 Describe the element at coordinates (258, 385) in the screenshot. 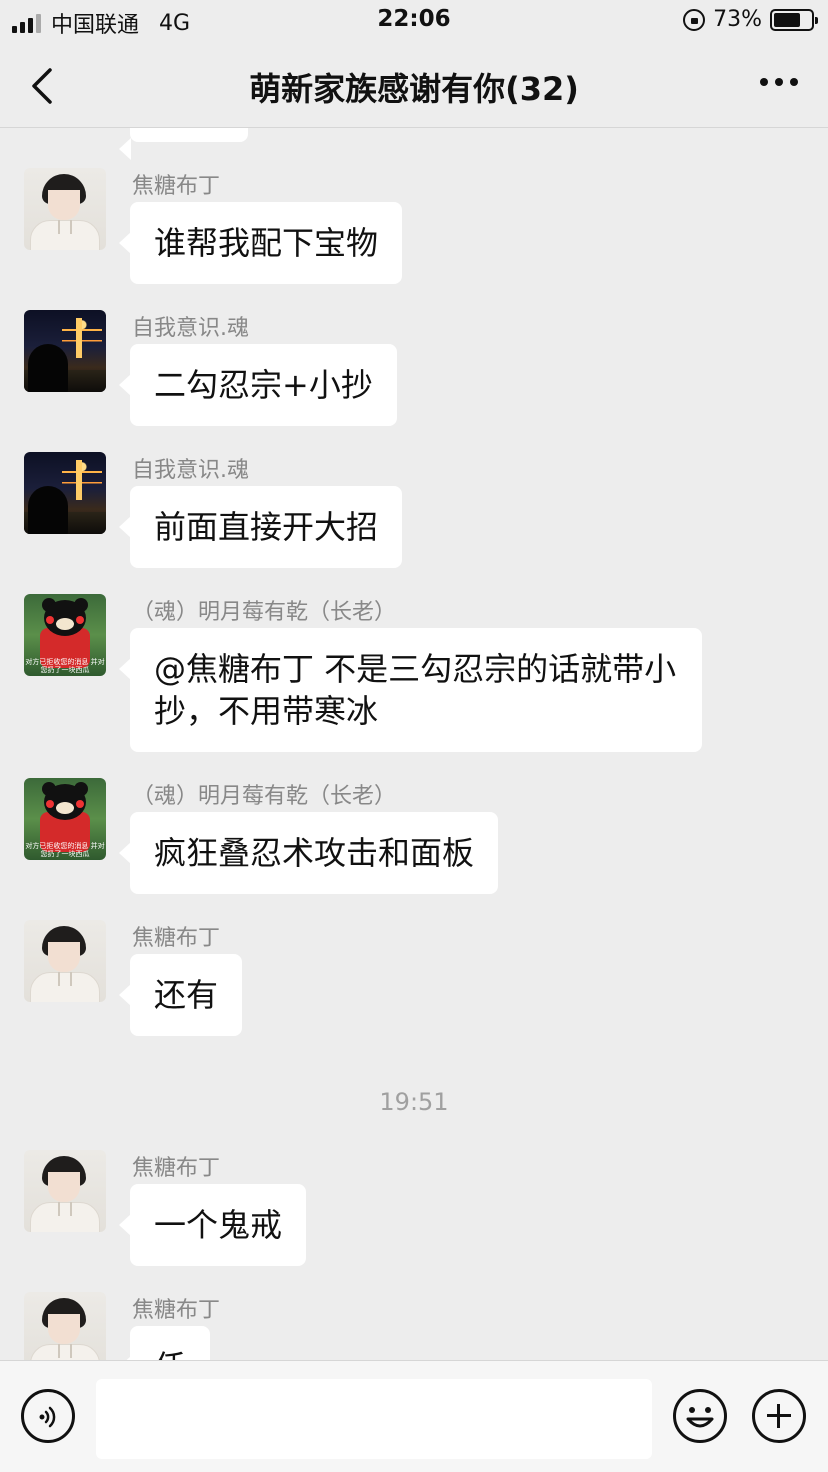

I see `message-bubble: 二勾忍宗+小抄` at that location.